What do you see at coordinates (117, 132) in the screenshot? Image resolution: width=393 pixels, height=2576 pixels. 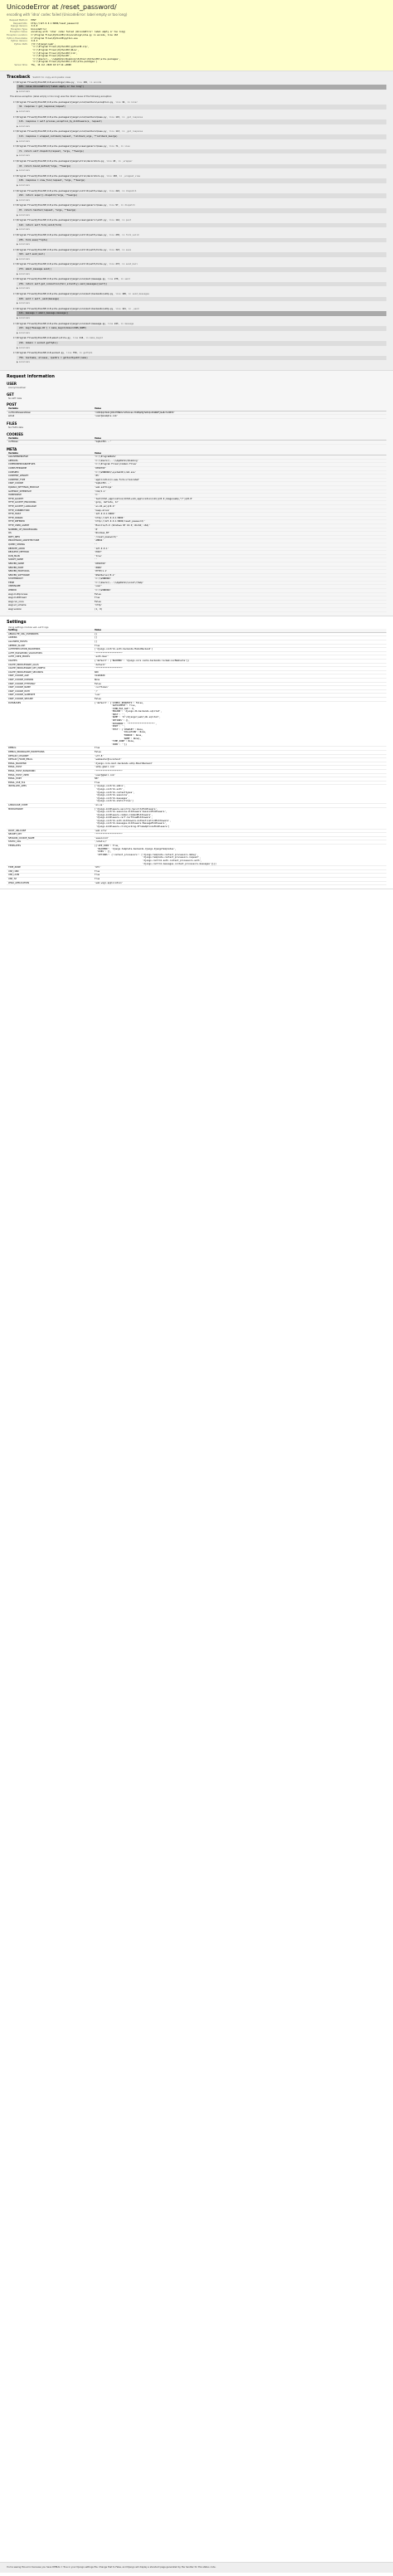 I see `frame-line: 113` at bounding box center [117, 132].